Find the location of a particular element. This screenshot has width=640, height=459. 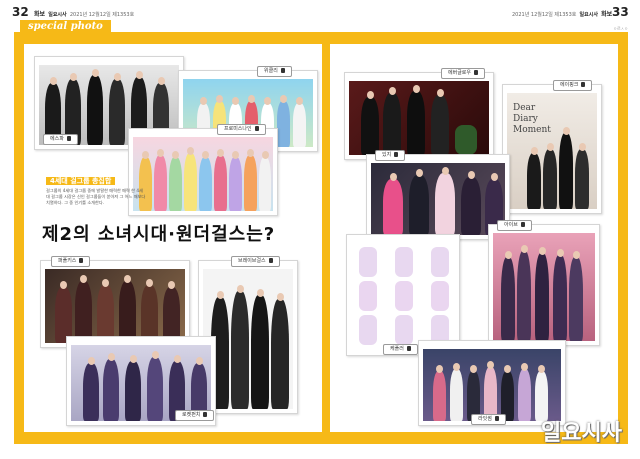

group-photo-lightsum is located at coordinates (492, 385).